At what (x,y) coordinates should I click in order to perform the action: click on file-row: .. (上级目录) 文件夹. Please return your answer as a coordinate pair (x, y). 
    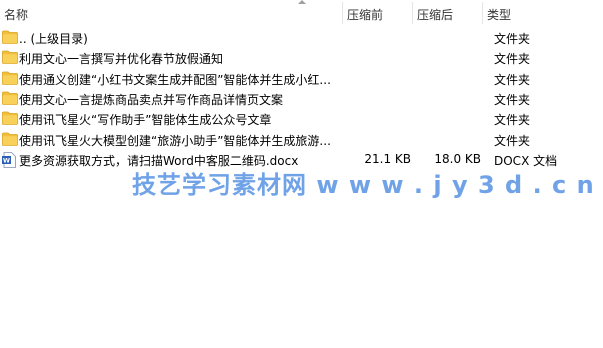
    Looking at the image, I should click on (301, 37).